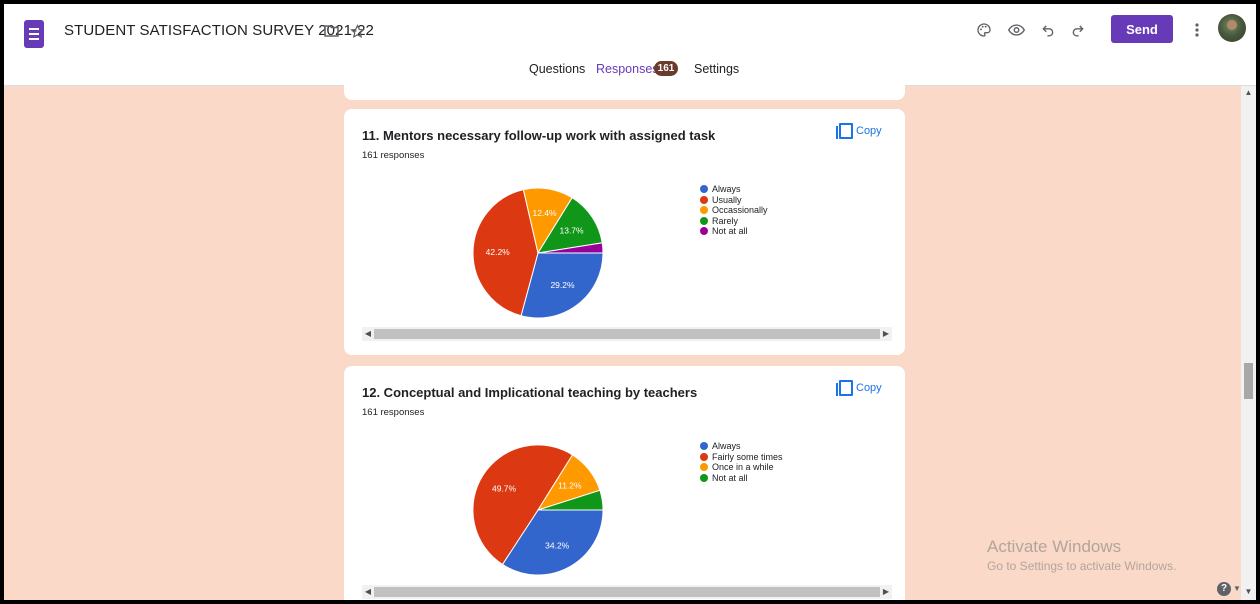 This screenshot has height=604, width=1260. What do you see at coordinates (562, 285) in the screenshot?
I see `pie-slice-label: 29.2%` at bounding box center [562, 285].